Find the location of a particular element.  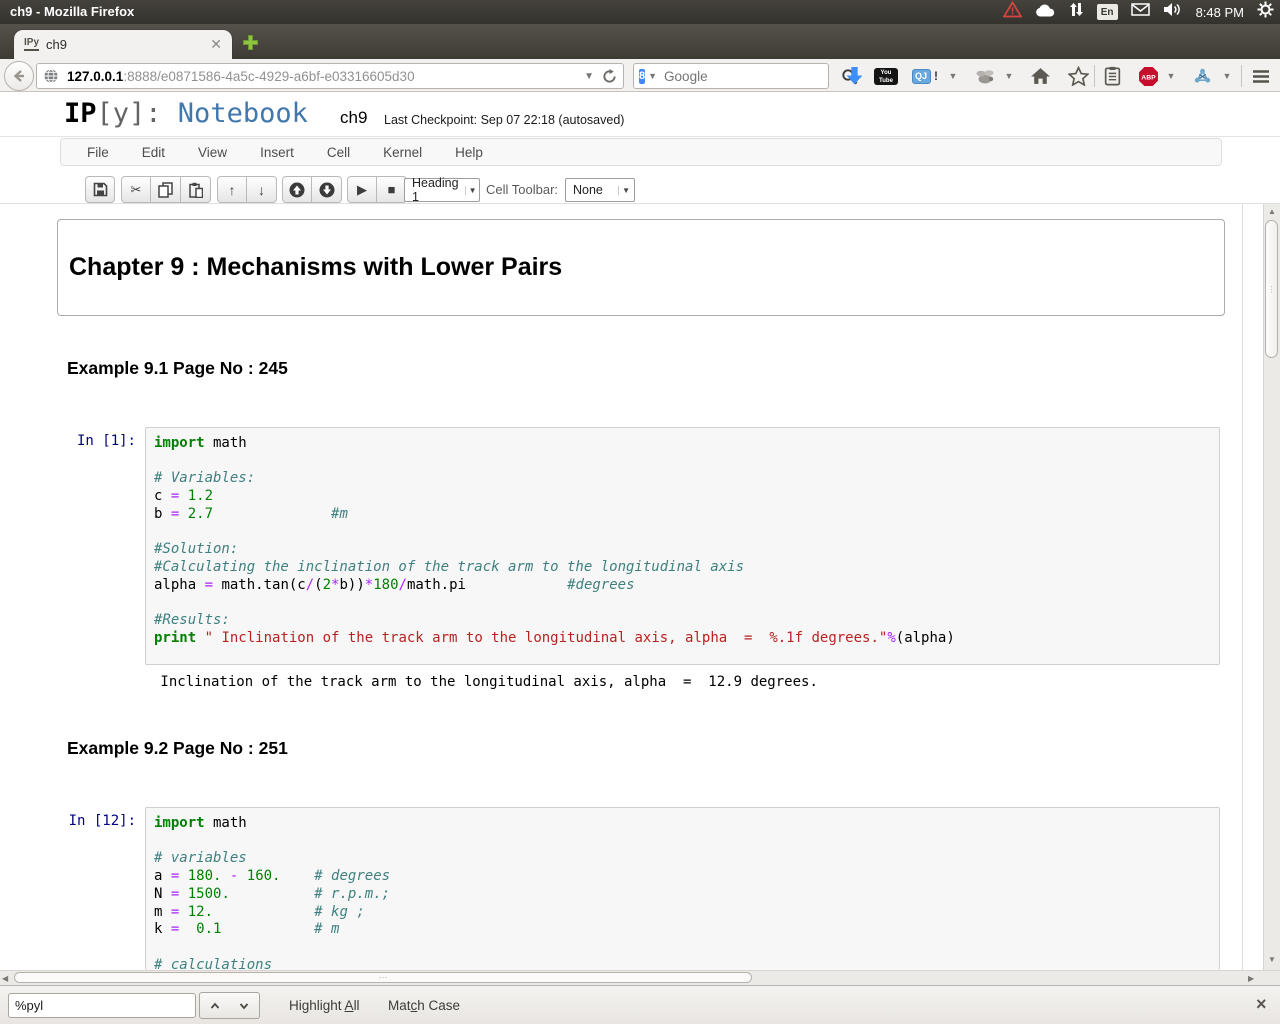

match-case-post: h Case is located at coordinates (439, 1005).